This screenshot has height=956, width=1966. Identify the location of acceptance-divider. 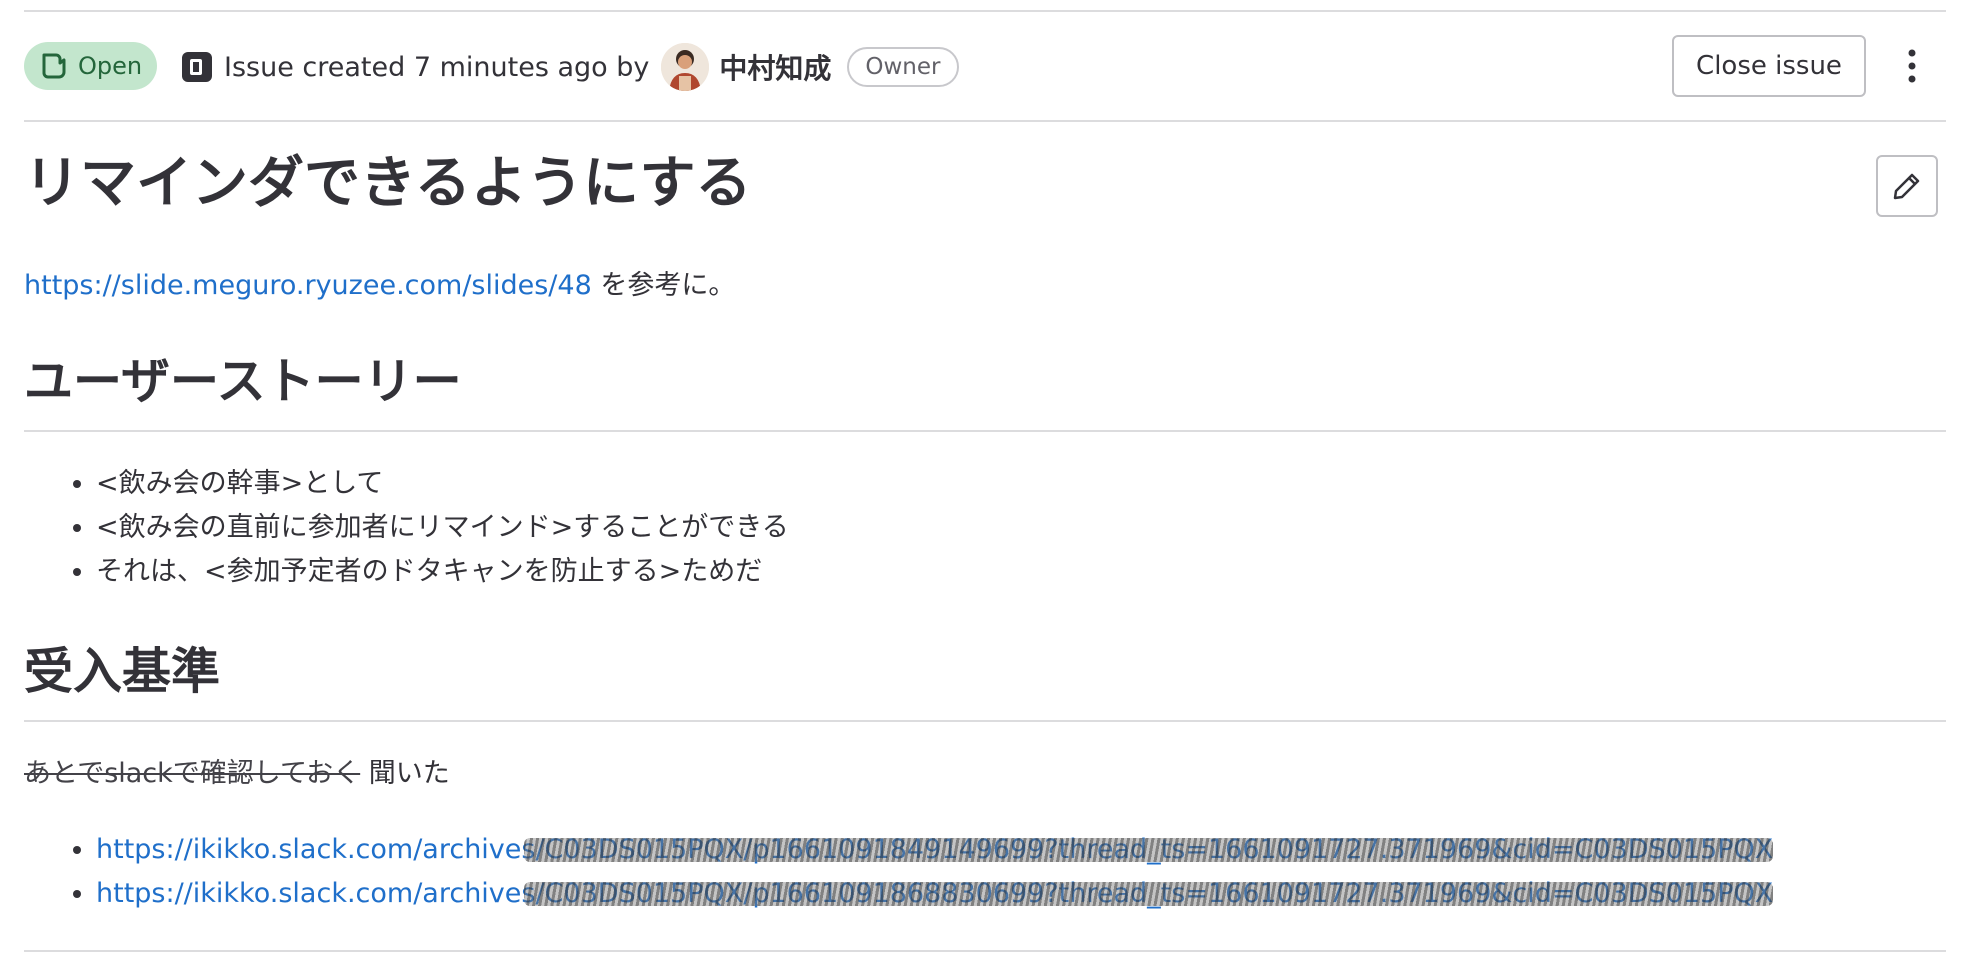
(985, 721).